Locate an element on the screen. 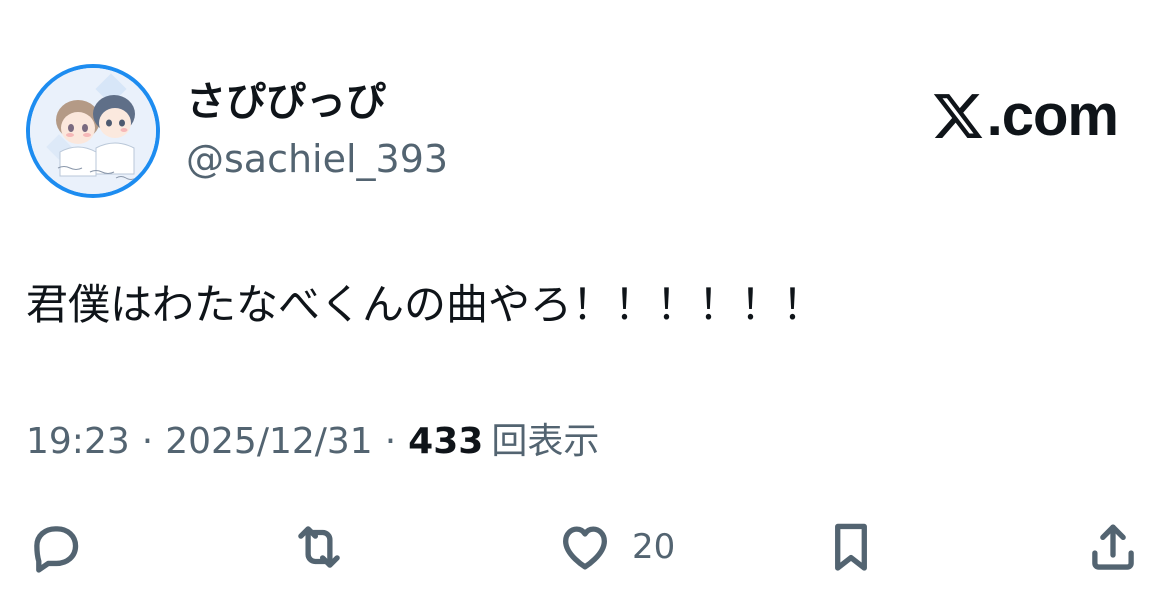  tweet-text: 君僕はわたなべくんの曲やろ！！！！！！ is located at coordinates (425, 304).